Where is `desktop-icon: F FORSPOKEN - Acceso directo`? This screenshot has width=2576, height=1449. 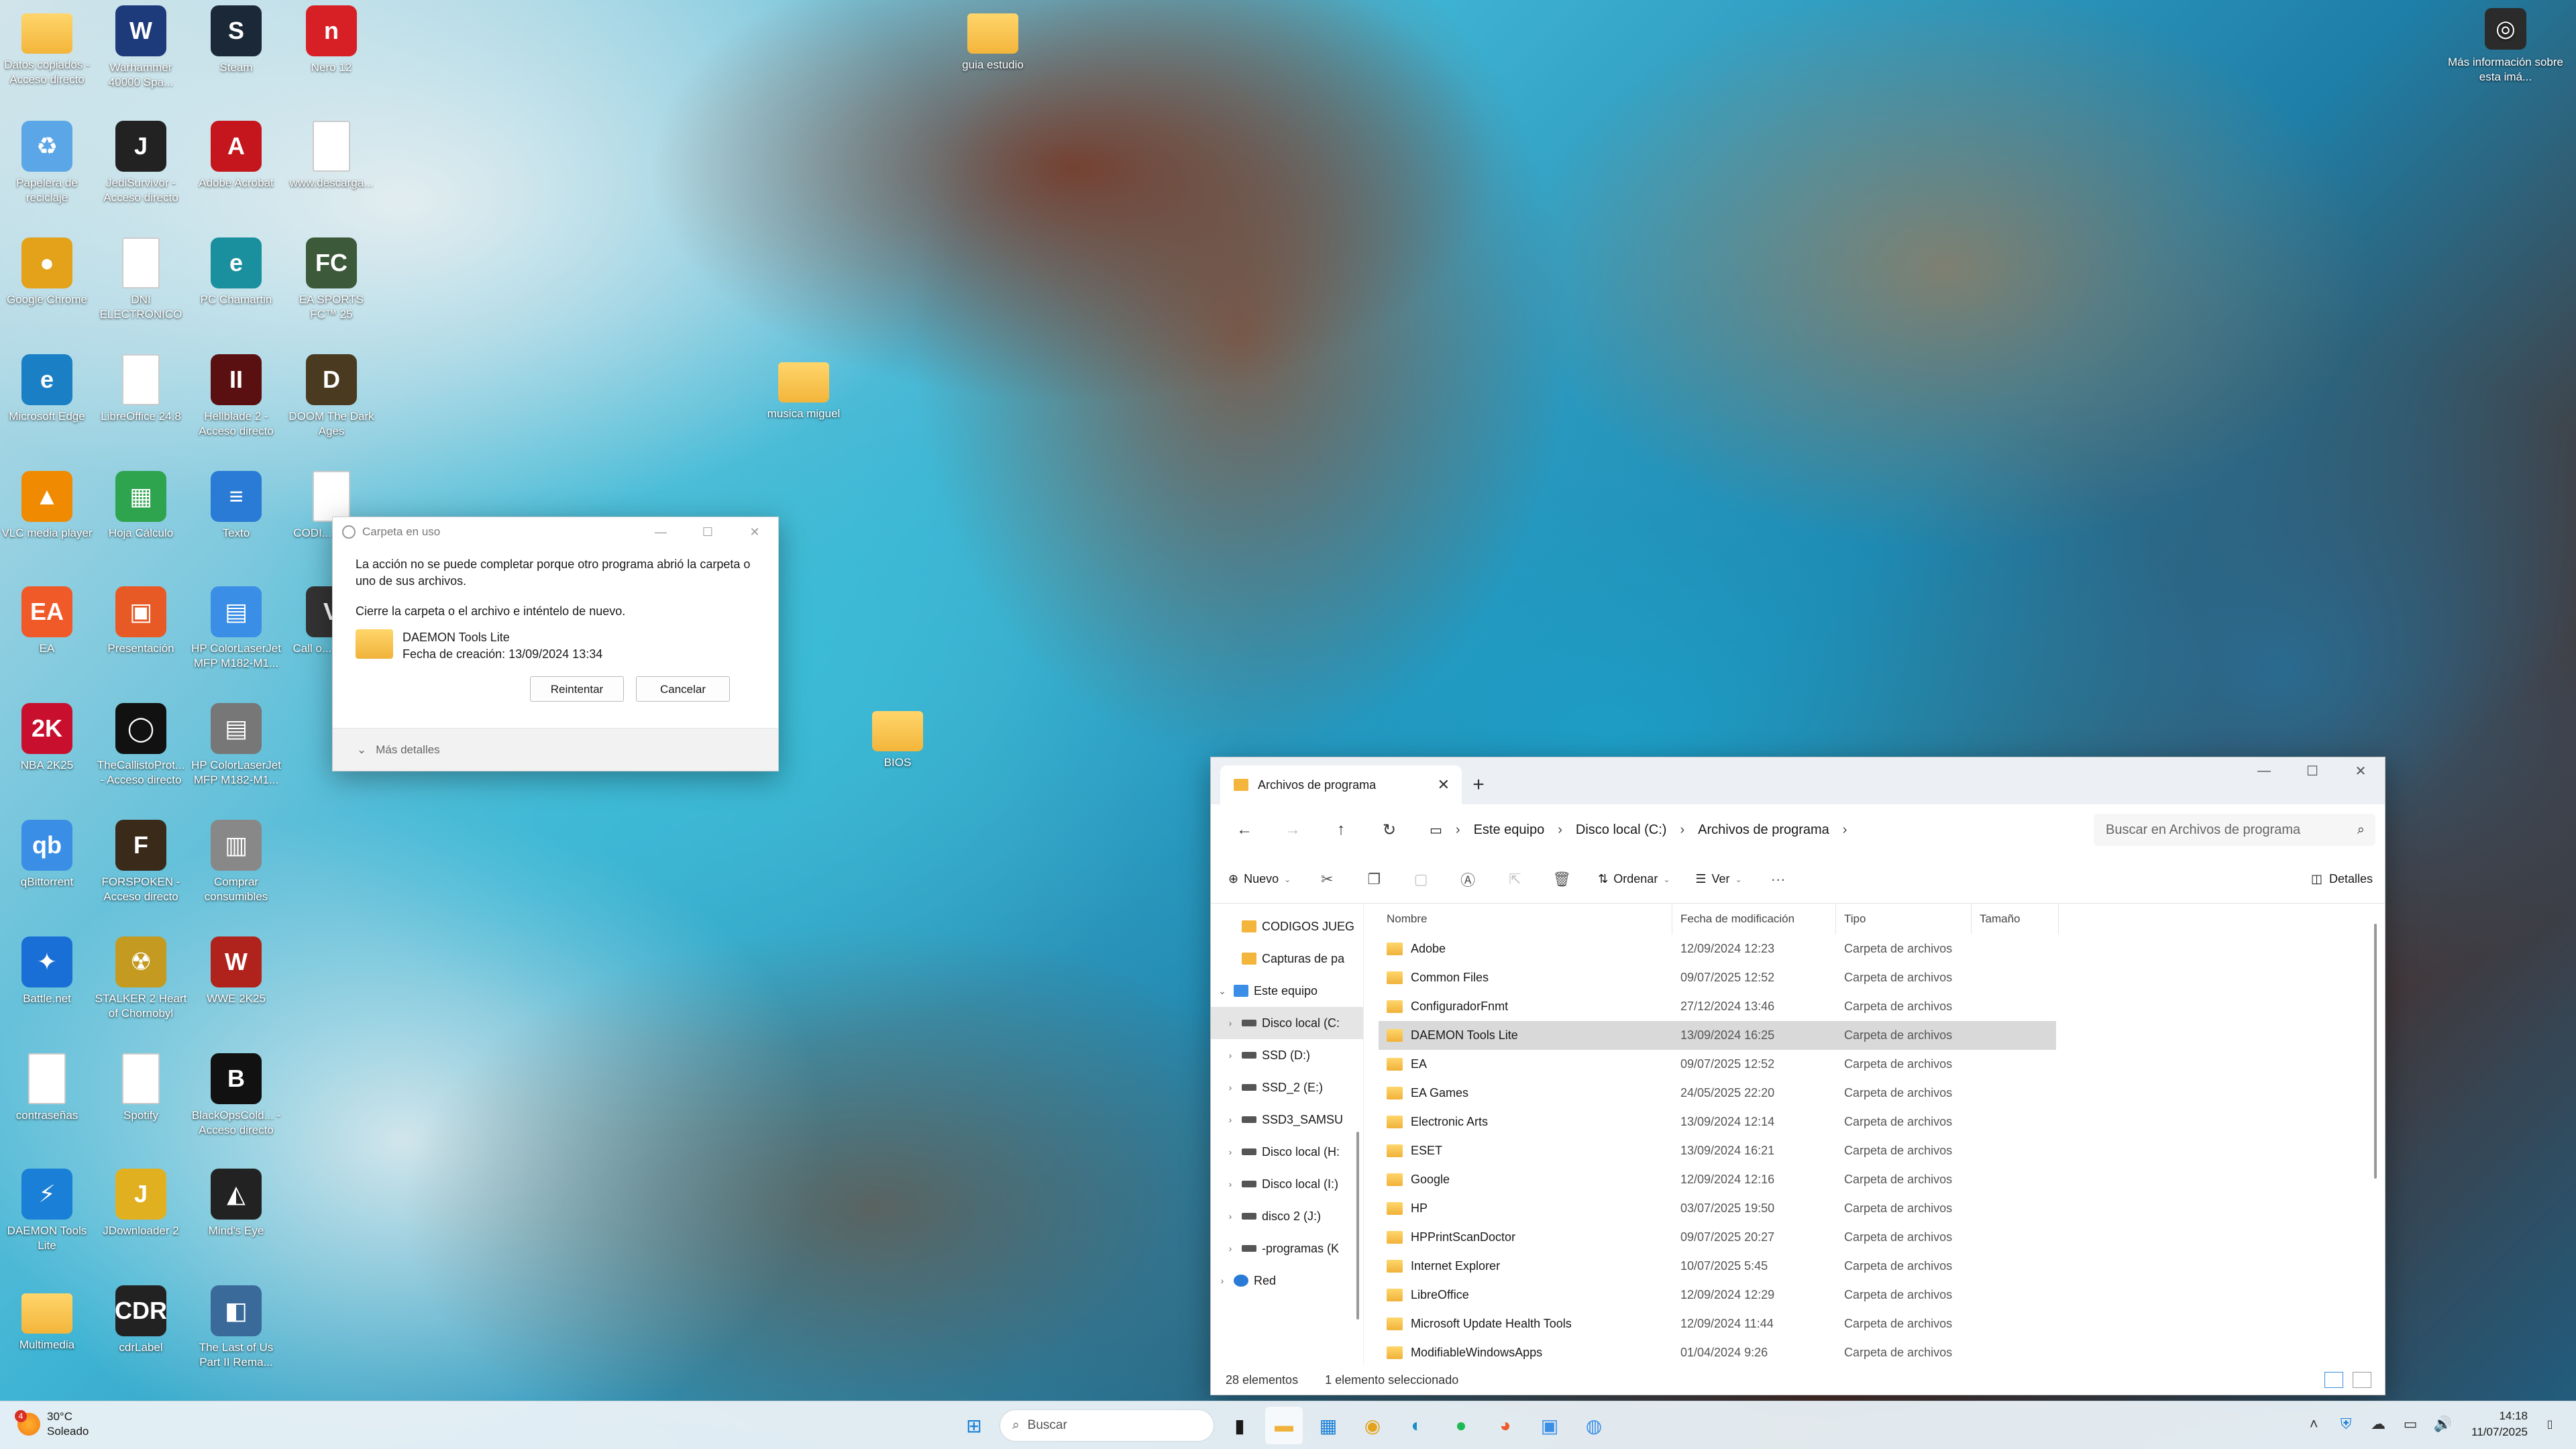 desktop-icon: F FORSPOKEN - Acceso directo is located at coordinates (141, 871).